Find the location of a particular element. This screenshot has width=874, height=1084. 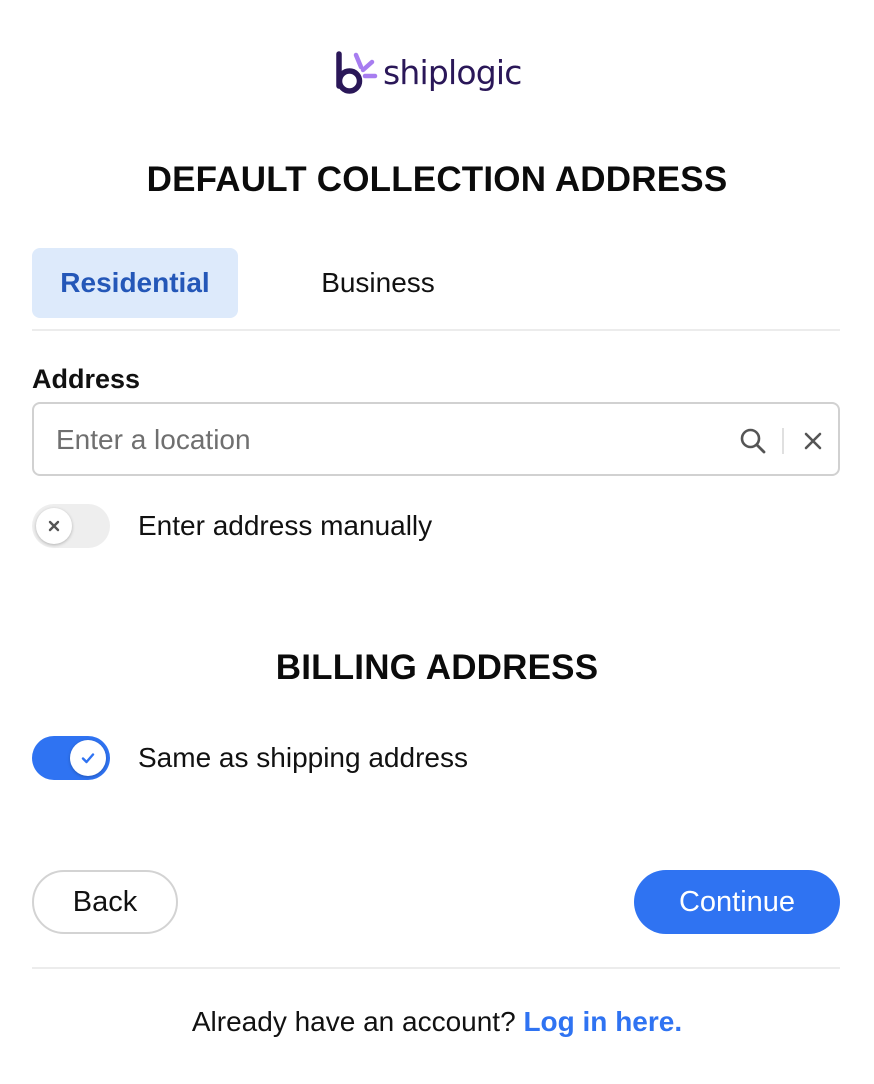

manual-address-toggle is located at coordinates (71, 526).